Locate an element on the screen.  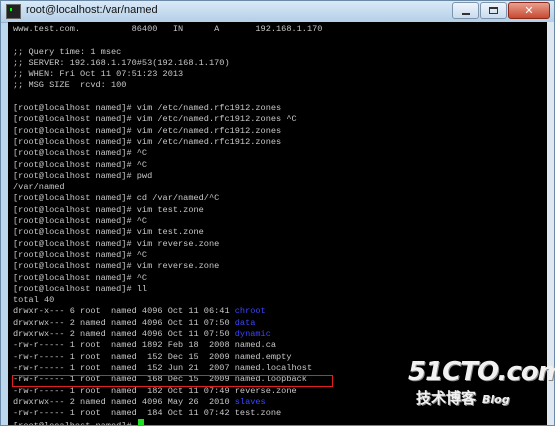
listing-file-name: named.localhost is located at coordinates (273, 367).